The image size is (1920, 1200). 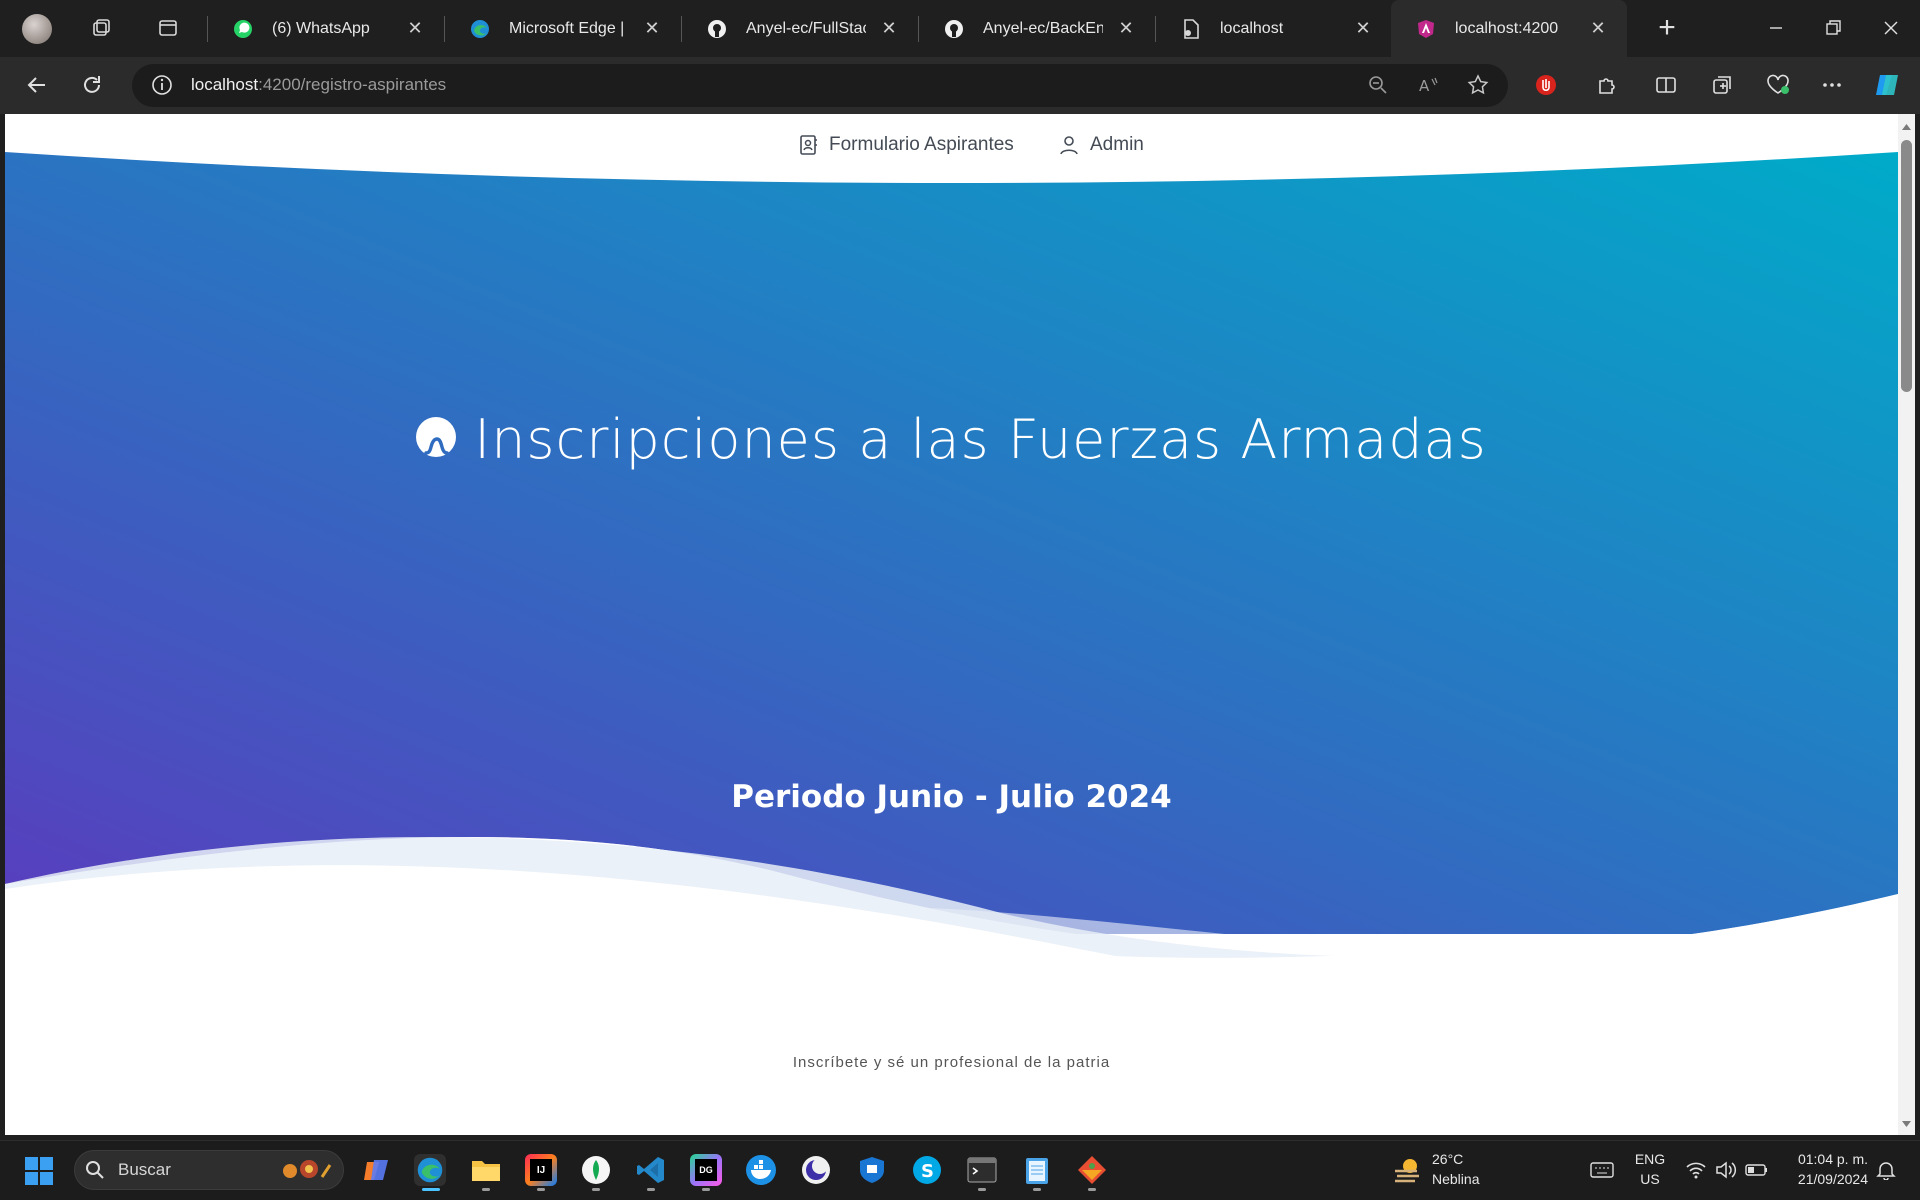 I want to click on edge-icon, so click(x=480, y=29).